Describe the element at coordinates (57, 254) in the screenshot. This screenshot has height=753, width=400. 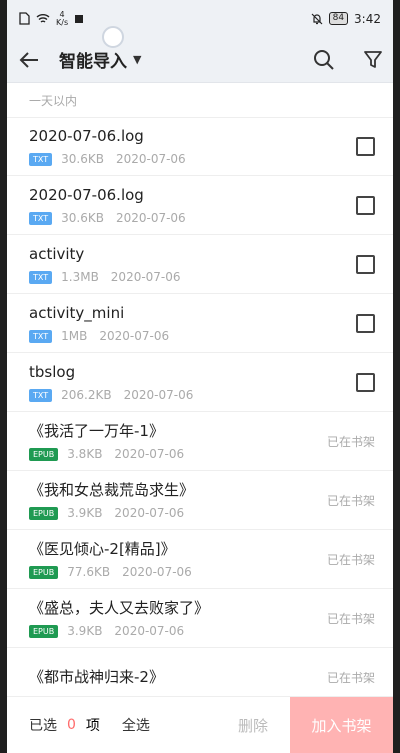
I see `file-name: activity` at that location.